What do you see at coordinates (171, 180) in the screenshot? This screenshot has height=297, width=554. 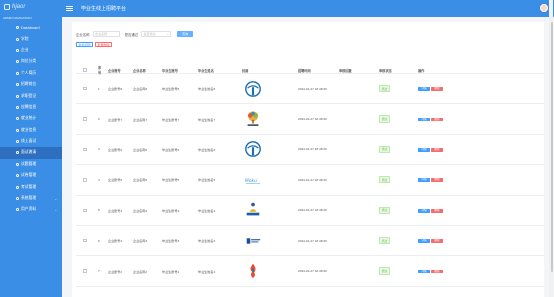 I see `cell-grad-no: 毕业生账号5` at bounding box center [171, 180].